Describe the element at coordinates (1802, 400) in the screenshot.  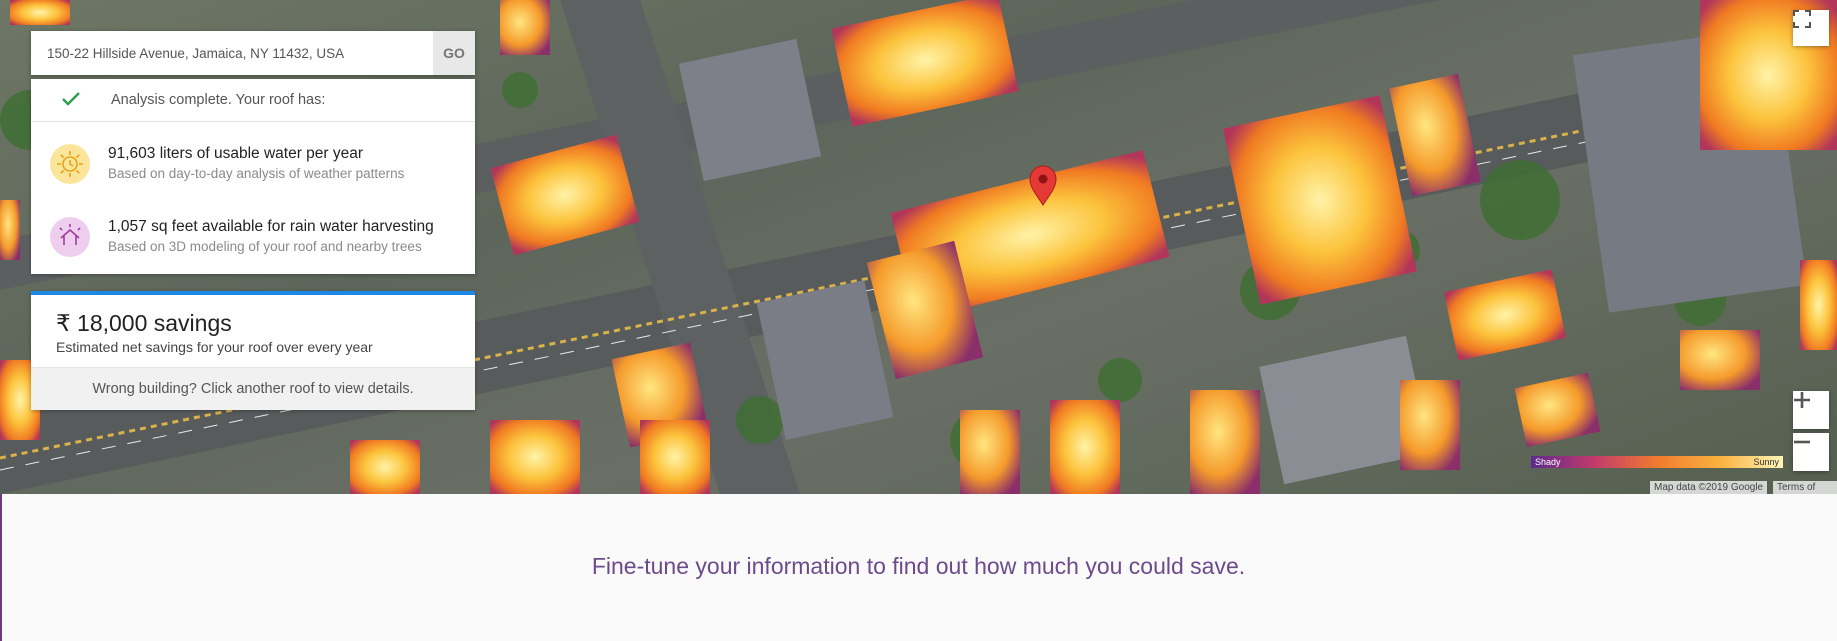
I see `plus-icon` at that location.